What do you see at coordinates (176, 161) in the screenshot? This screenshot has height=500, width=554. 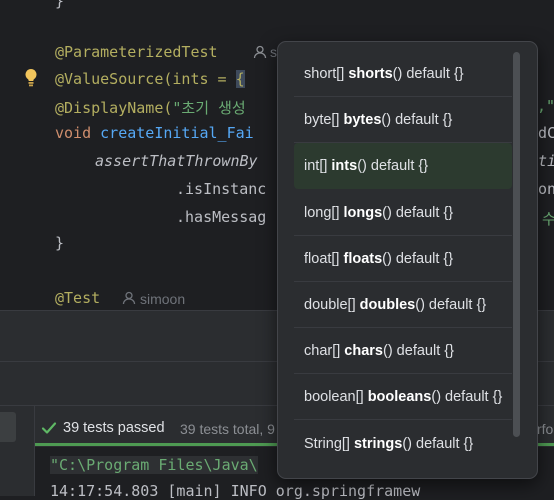 I see `code-line-assert: assertThatThrownBy` at bounding box center [176, 161].